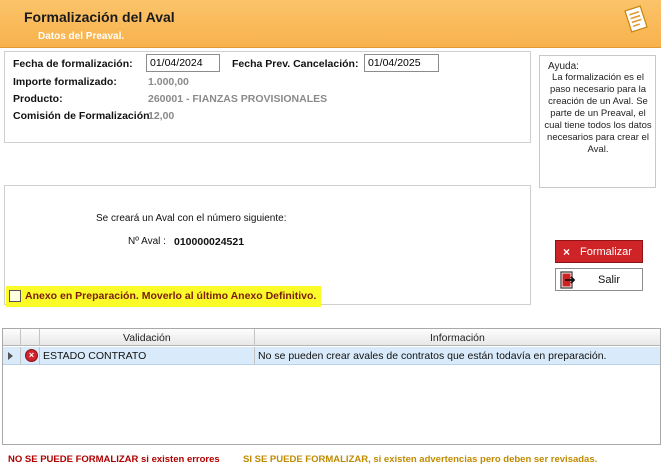 This screenshot has height=467, width=661. I want to click on page-subtitle: Datos del Preaval., so click(81, 36).